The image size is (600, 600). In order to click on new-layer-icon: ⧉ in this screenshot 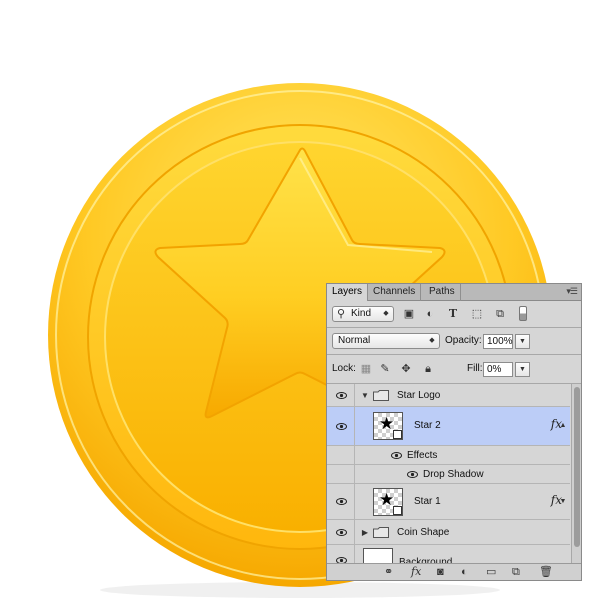, I will do `click(516, 572)`.